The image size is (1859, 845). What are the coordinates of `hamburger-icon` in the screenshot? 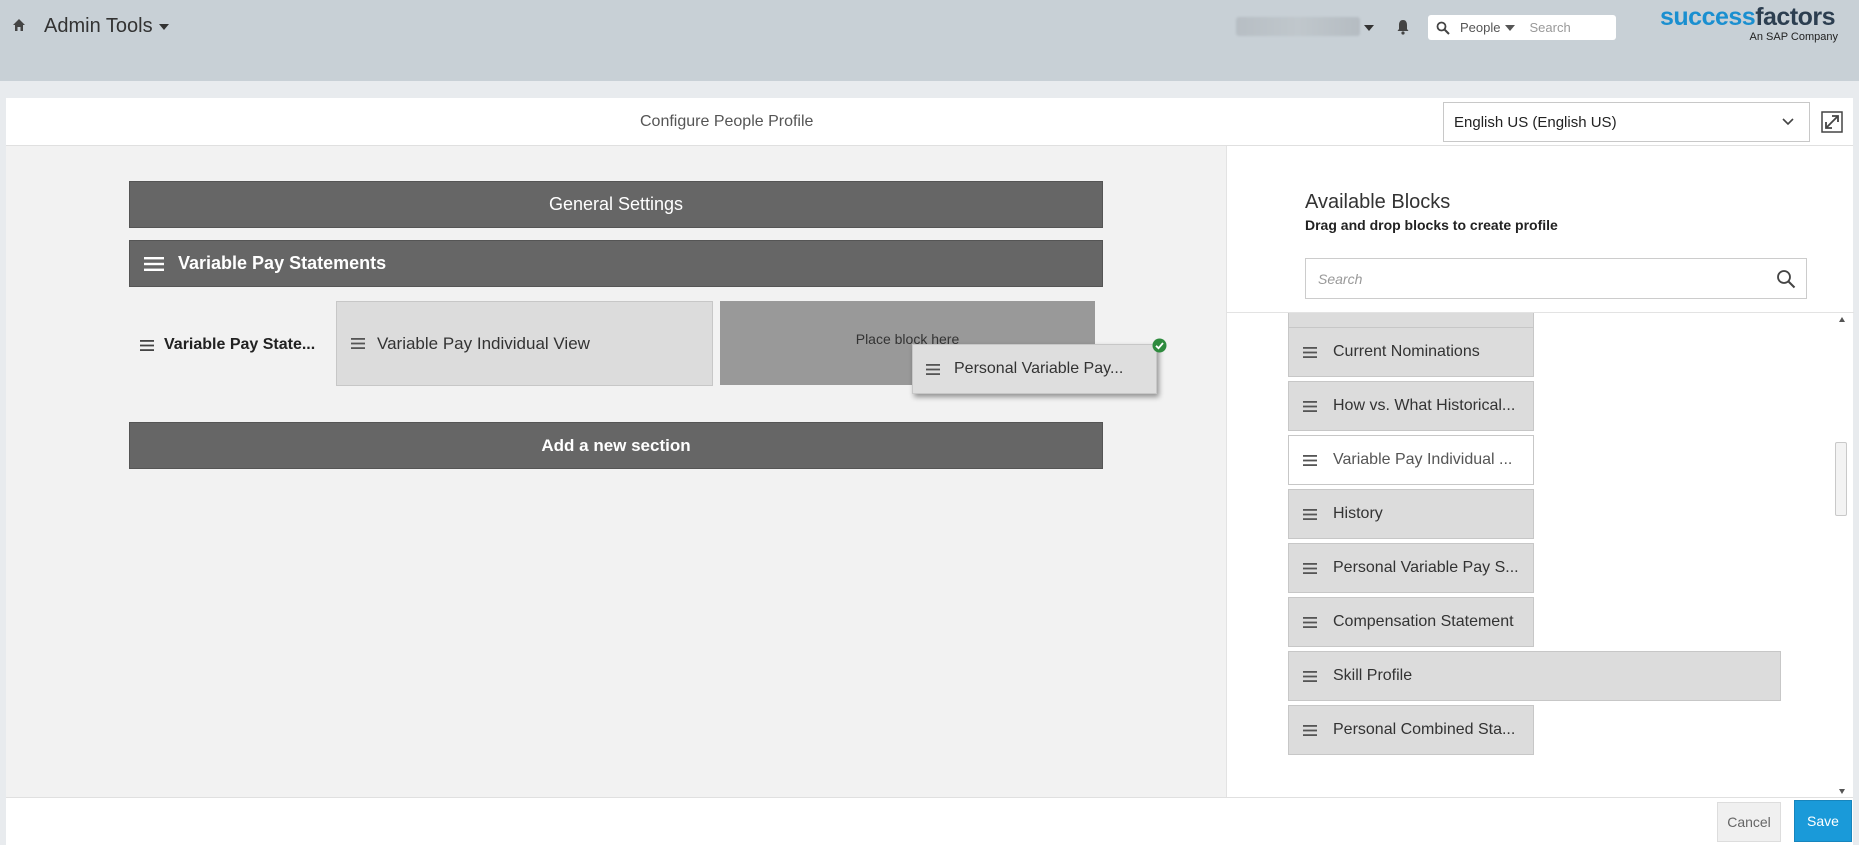 It's located at (154, 264).